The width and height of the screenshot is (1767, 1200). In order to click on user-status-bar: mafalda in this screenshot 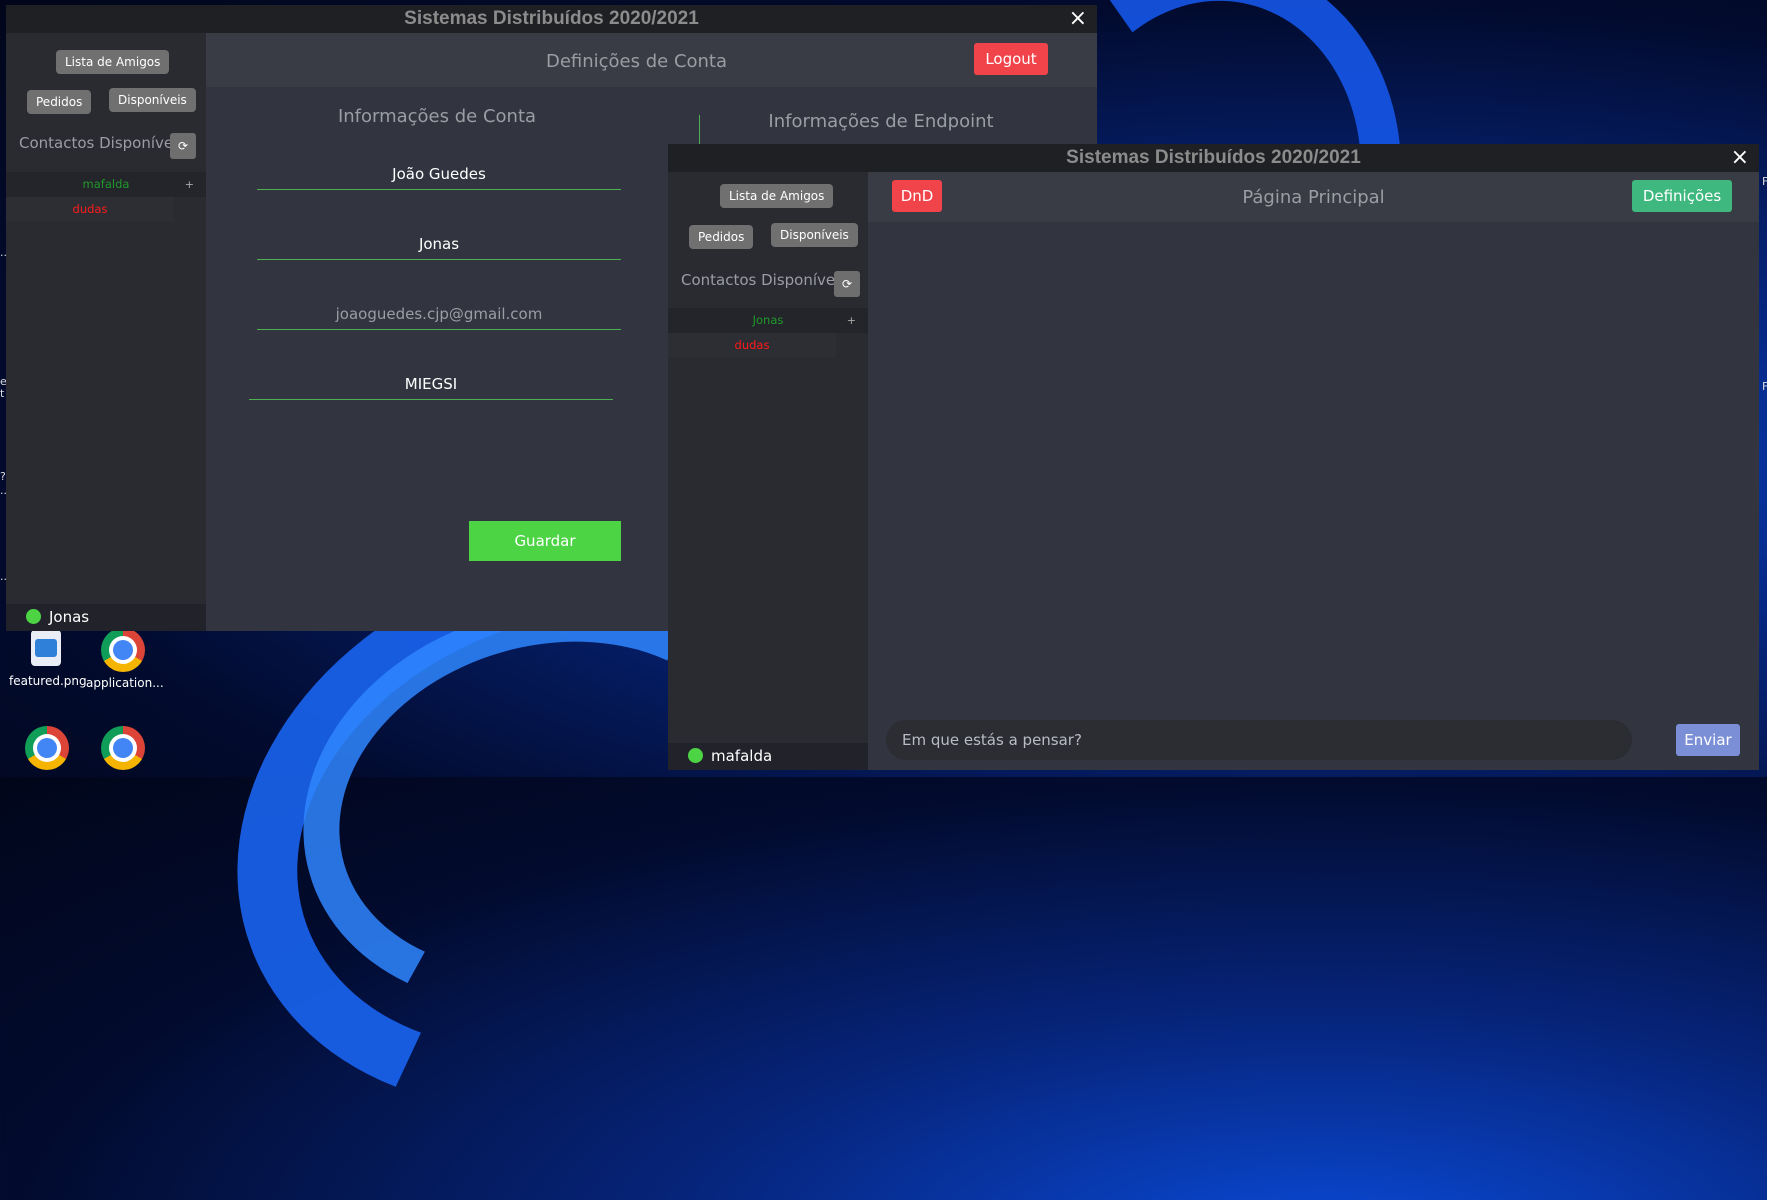, I will do `click(768, 756)`.